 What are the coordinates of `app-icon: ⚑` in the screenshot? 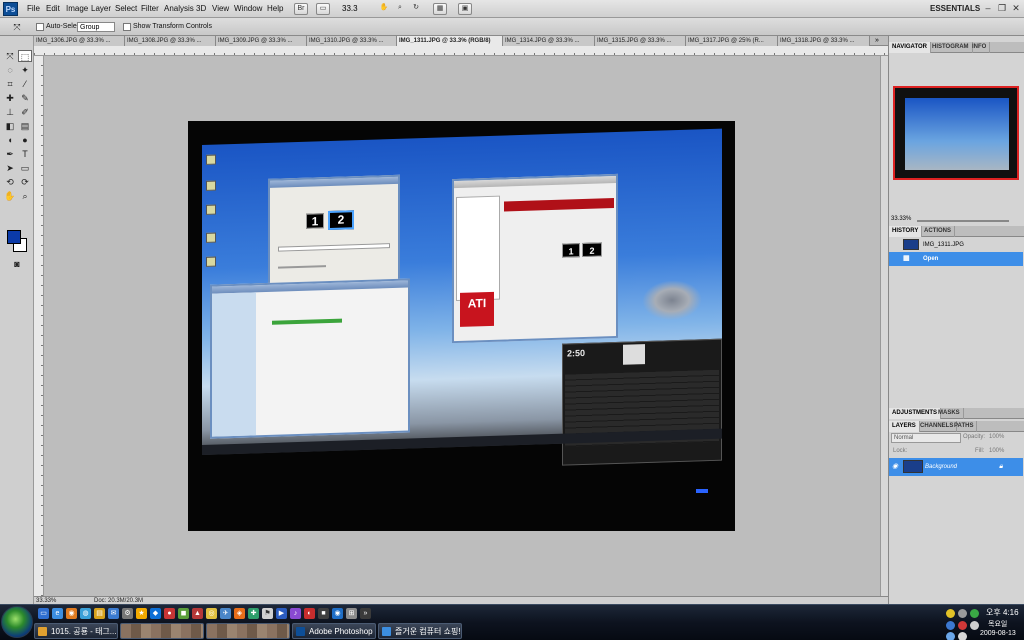 It's located at (267, 613).